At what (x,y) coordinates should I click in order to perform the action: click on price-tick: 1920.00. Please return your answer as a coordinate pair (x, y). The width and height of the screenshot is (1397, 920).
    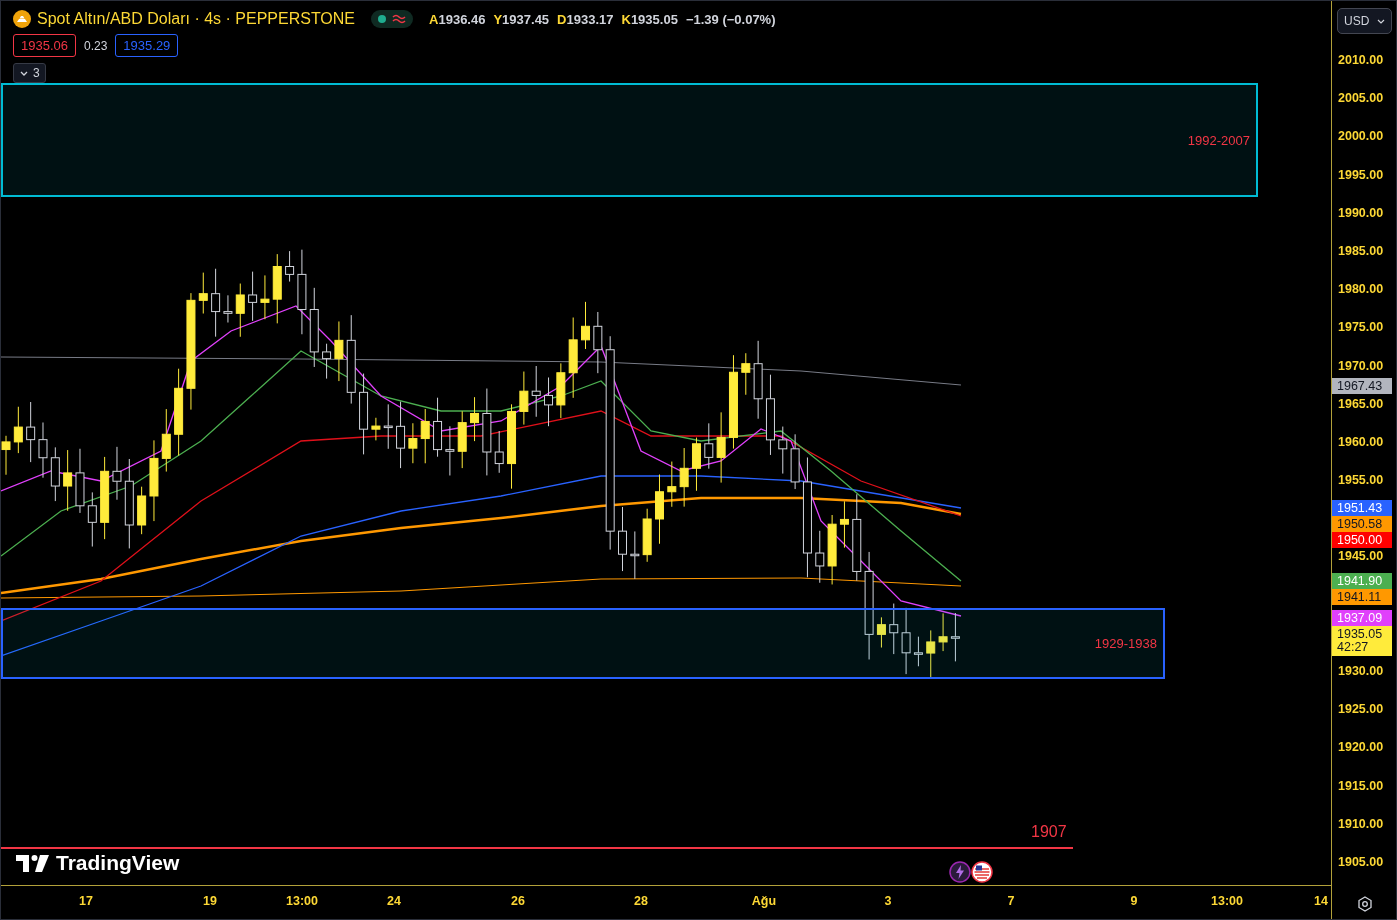
    Looking at the image, I should click on (1361, 747).